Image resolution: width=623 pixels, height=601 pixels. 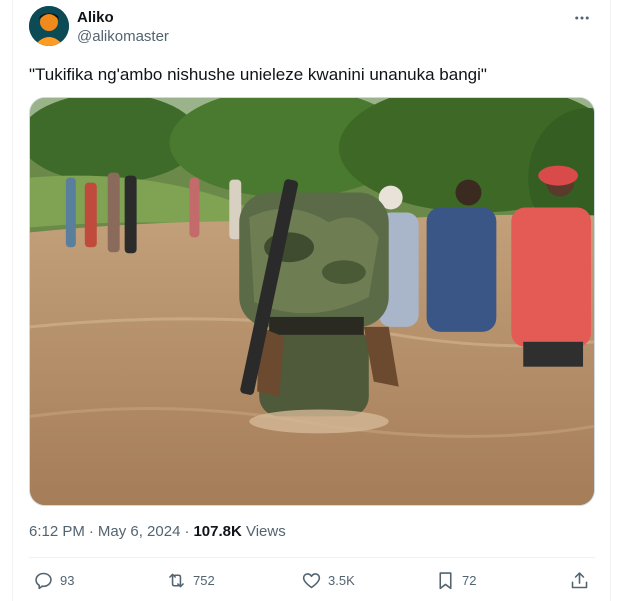 What do you see at coordinates (190, 580) in the screenshot?
I see `repost-button: 752` at bounding box center [190, 580].